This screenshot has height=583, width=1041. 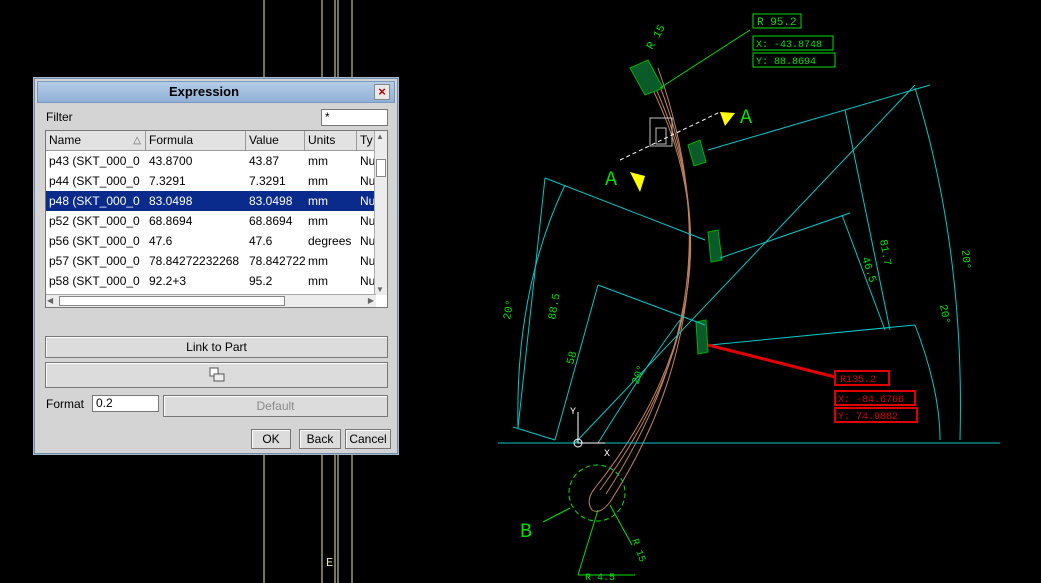 I want to click on section-a-bottom: A, so click(x=611, y=180).